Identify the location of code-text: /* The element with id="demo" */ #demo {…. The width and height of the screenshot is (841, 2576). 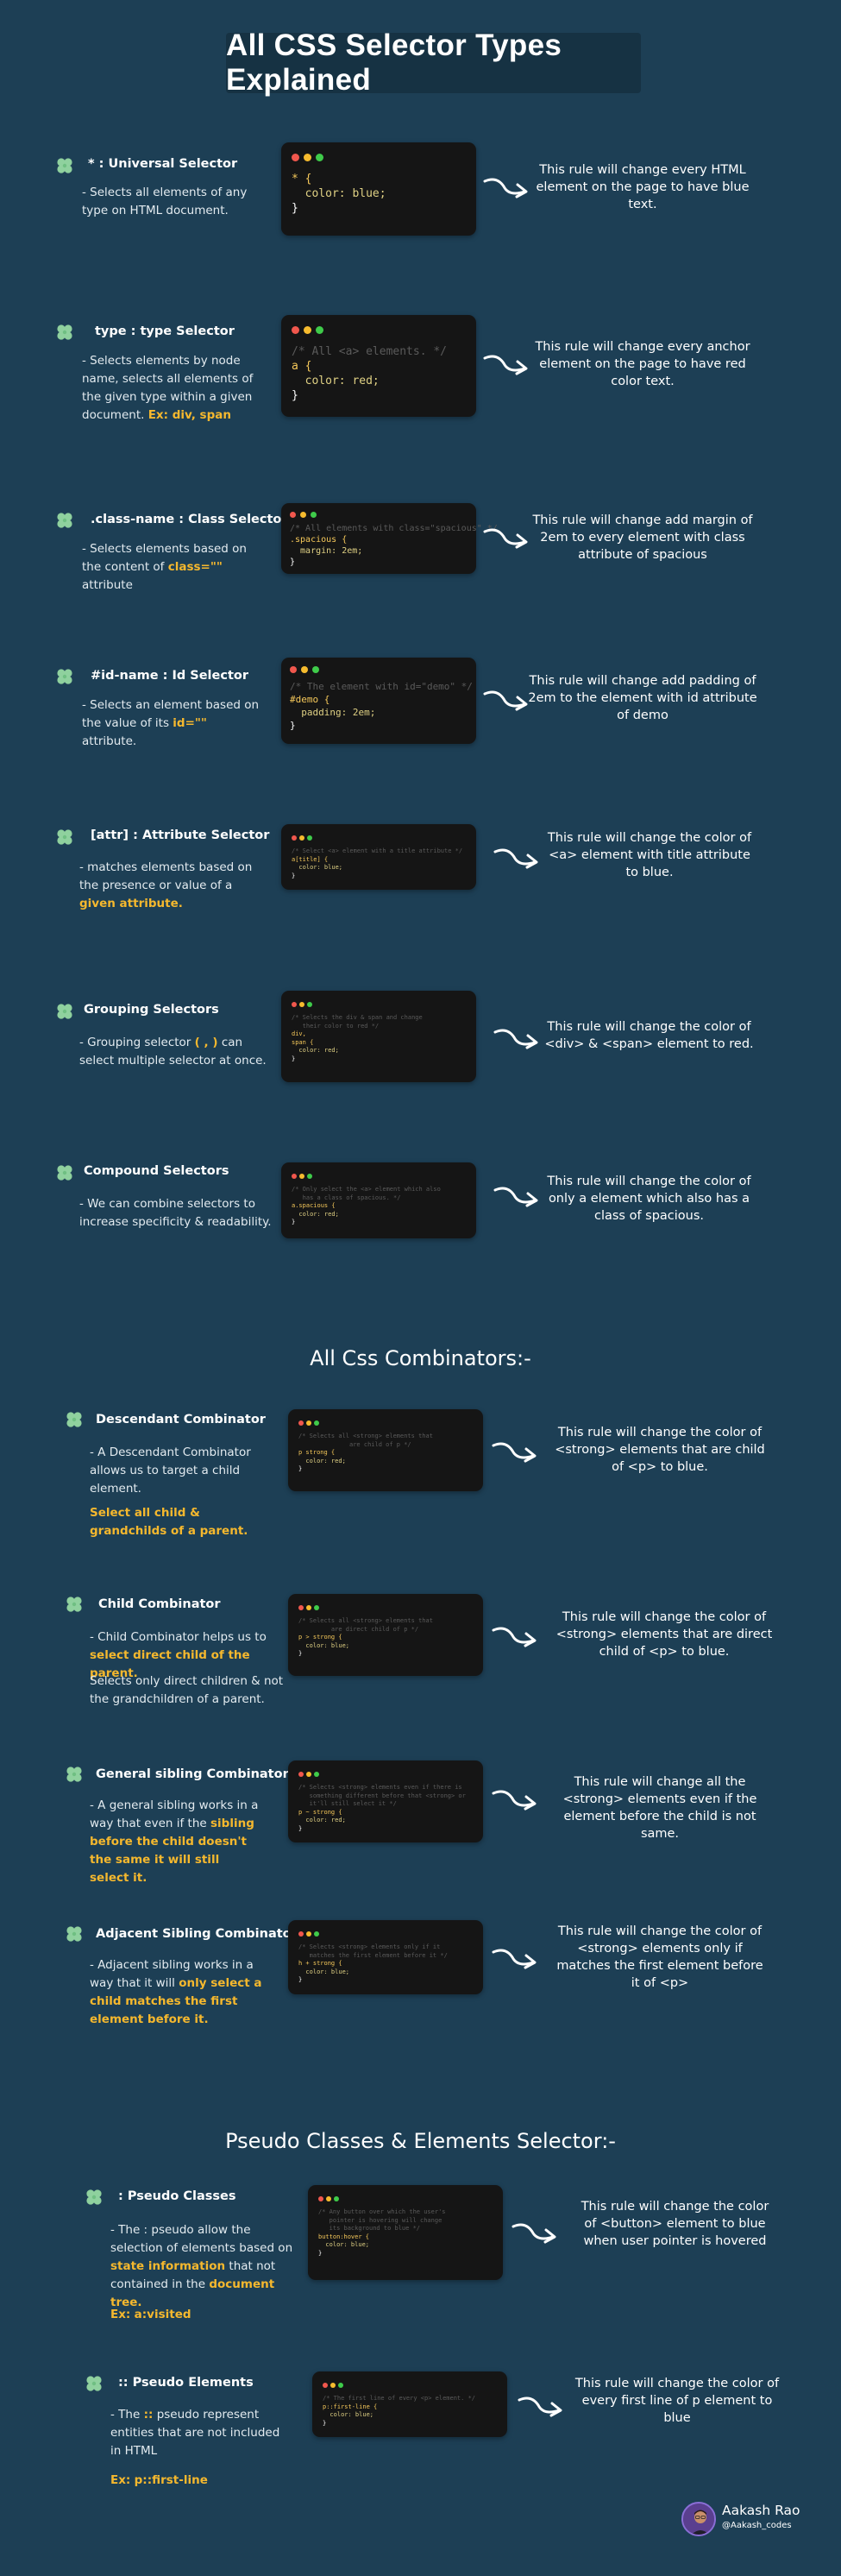
(381, 706).